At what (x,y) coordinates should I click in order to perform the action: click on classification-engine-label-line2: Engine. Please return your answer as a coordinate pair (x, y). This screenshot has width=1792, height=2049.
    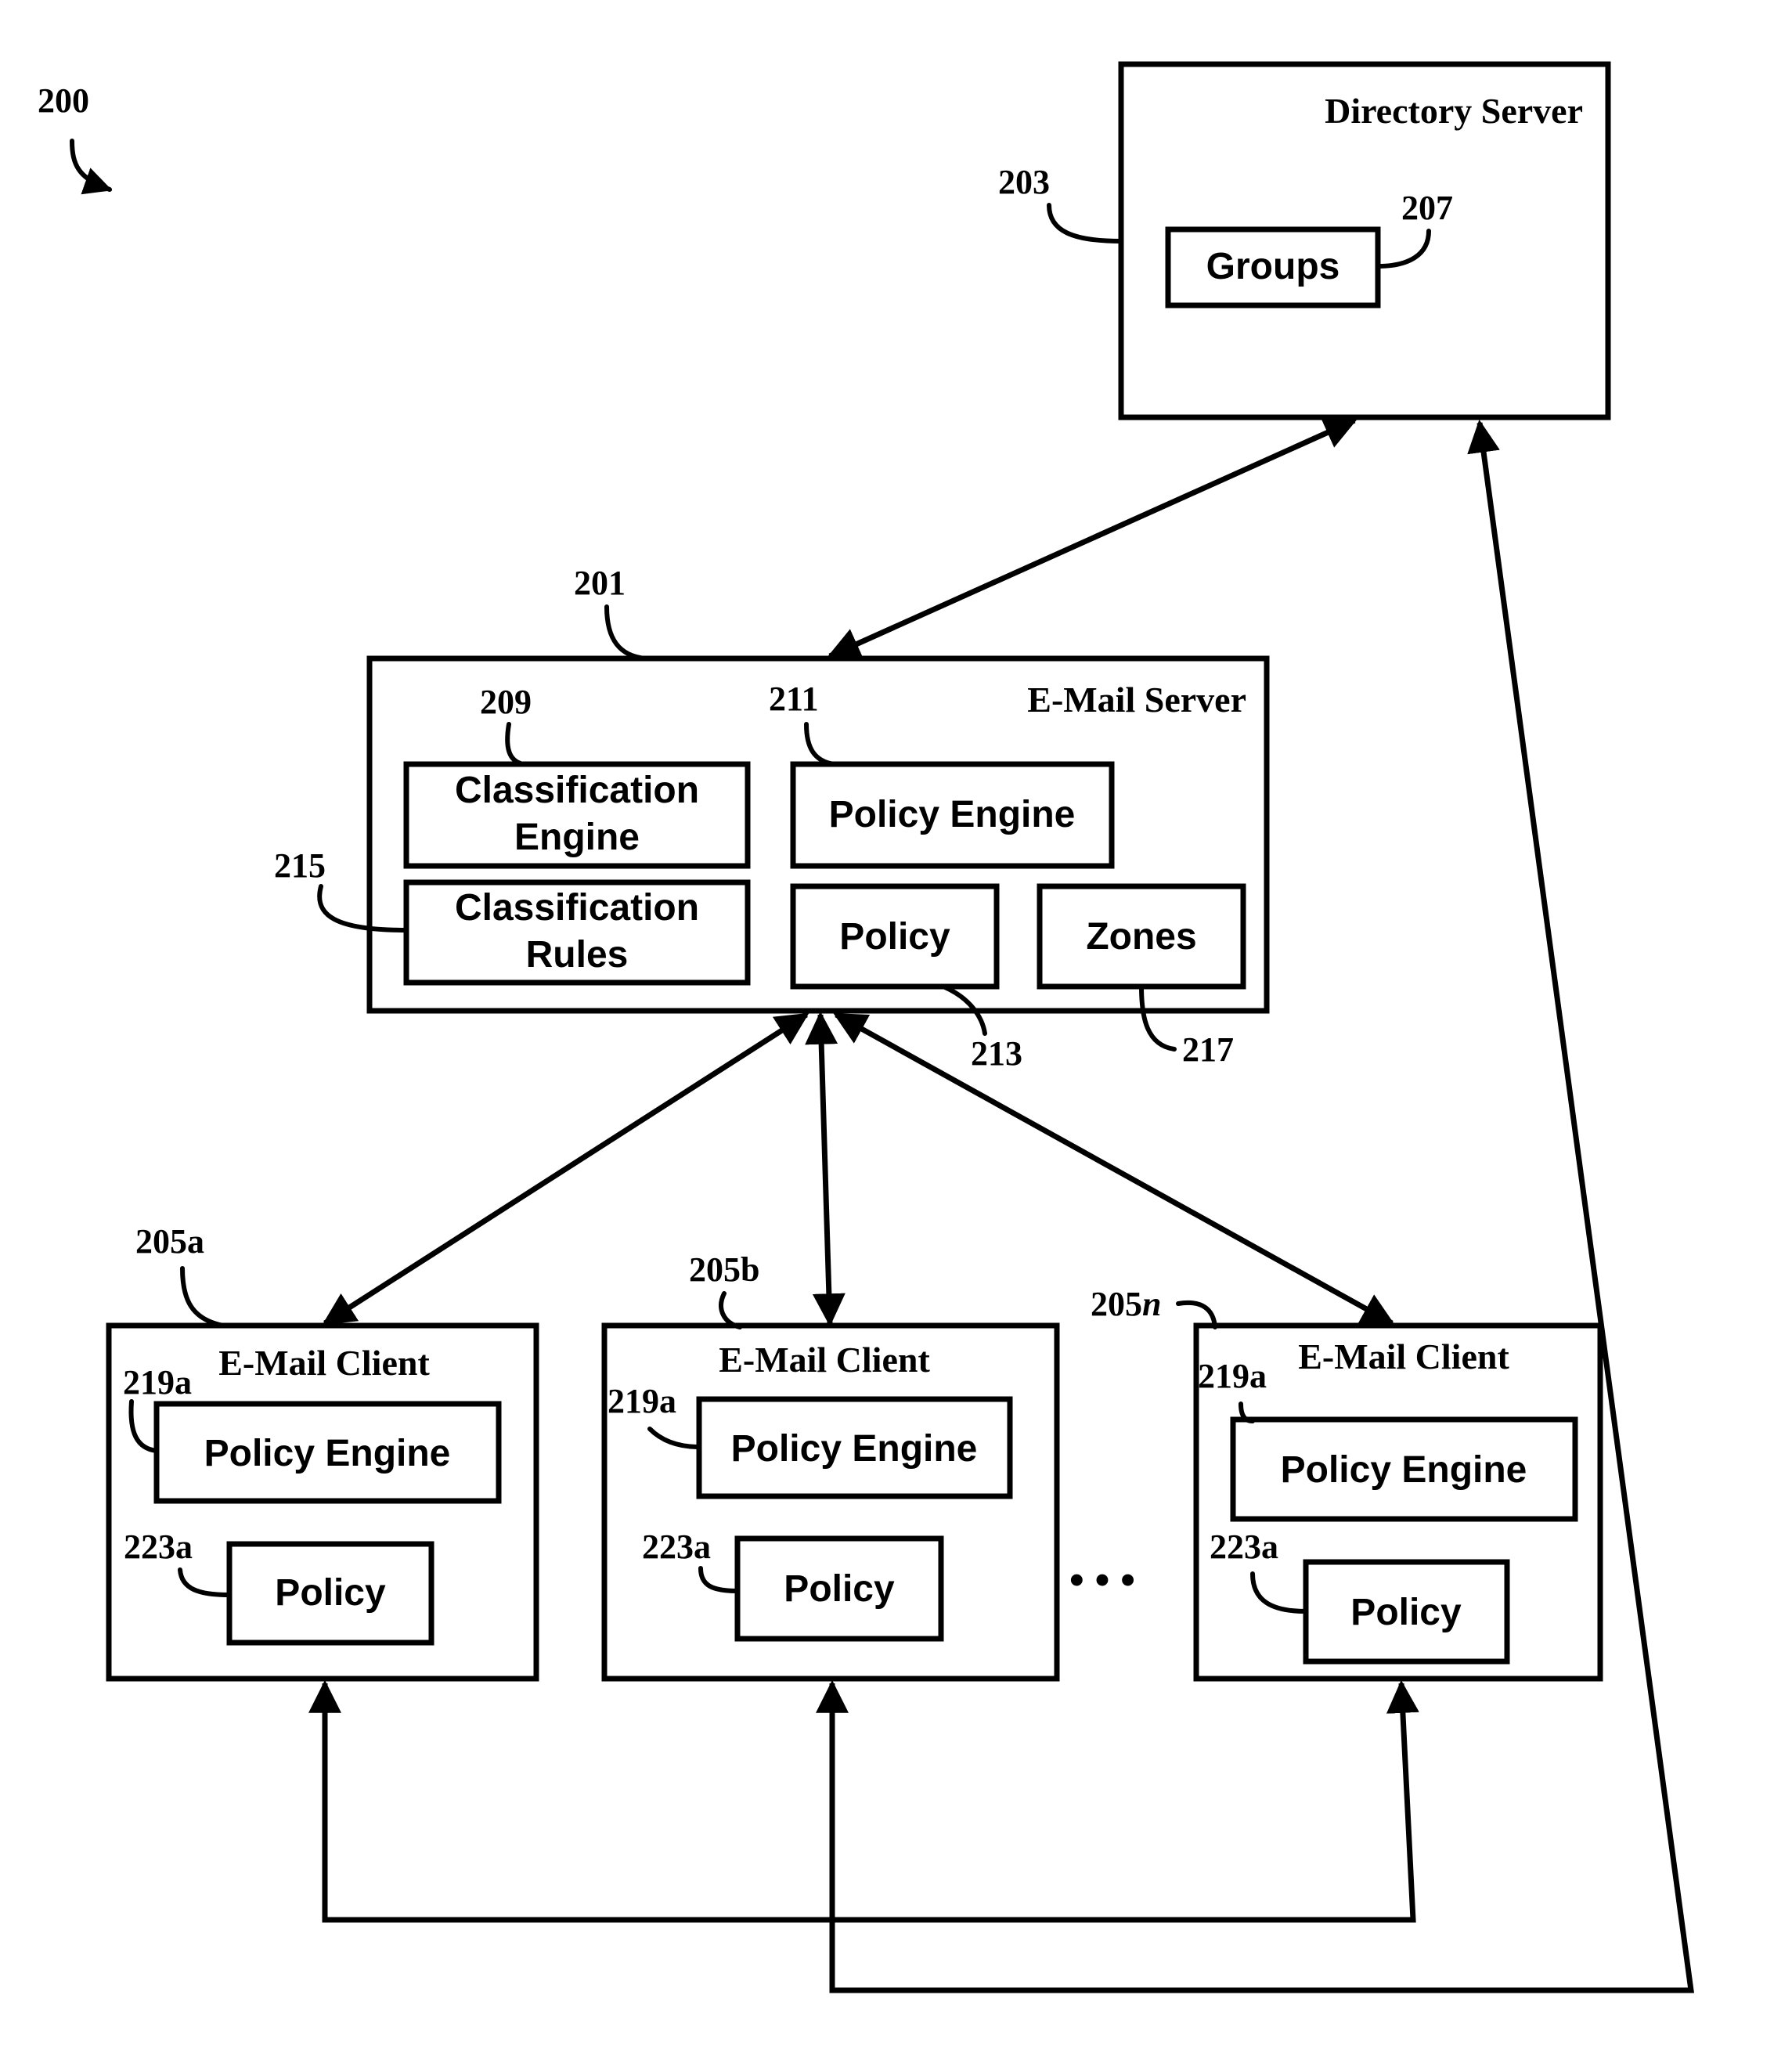
    Looking at the image, I should click on (577, 837).